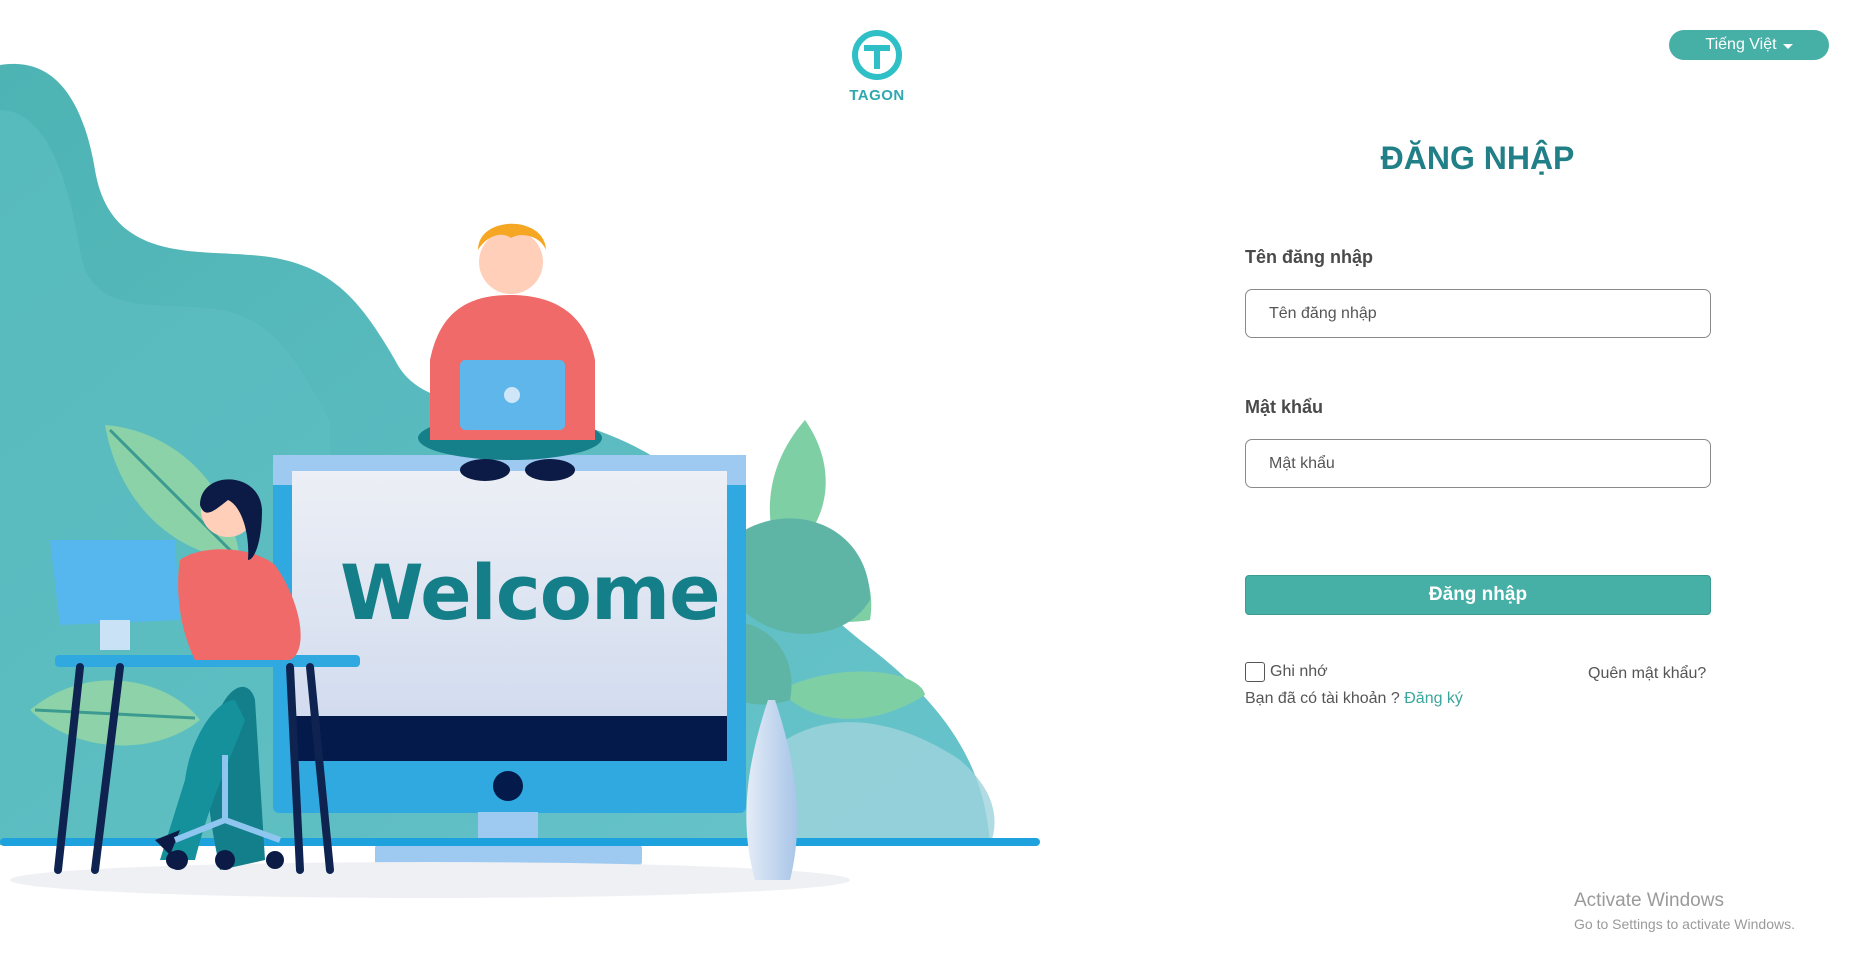 This screenshot has height=968, width=1873. Describe the element at coordinates (520, 842) in the screenshot. I see `floor-line` at that location.